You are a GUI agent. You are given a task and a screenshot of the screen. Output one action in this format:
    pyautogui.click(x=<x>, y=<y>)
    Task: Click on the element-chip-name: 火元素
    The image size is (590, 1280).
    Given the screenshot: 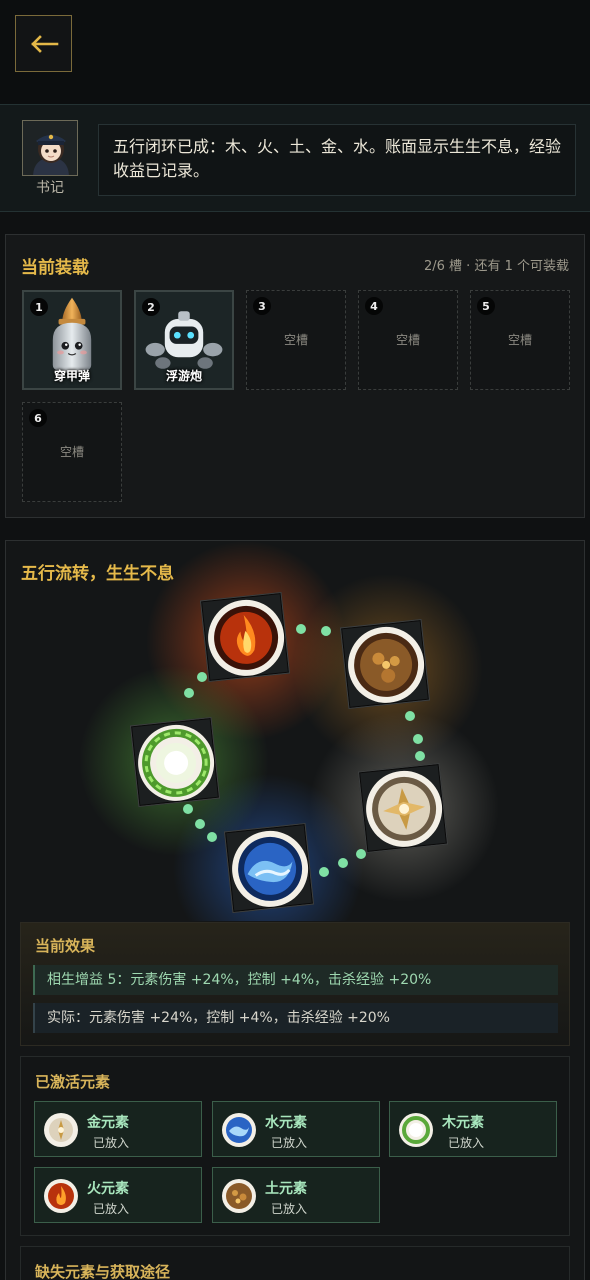 What is the action you would take?
    pyautogui.click(x=108, y=1189)
    